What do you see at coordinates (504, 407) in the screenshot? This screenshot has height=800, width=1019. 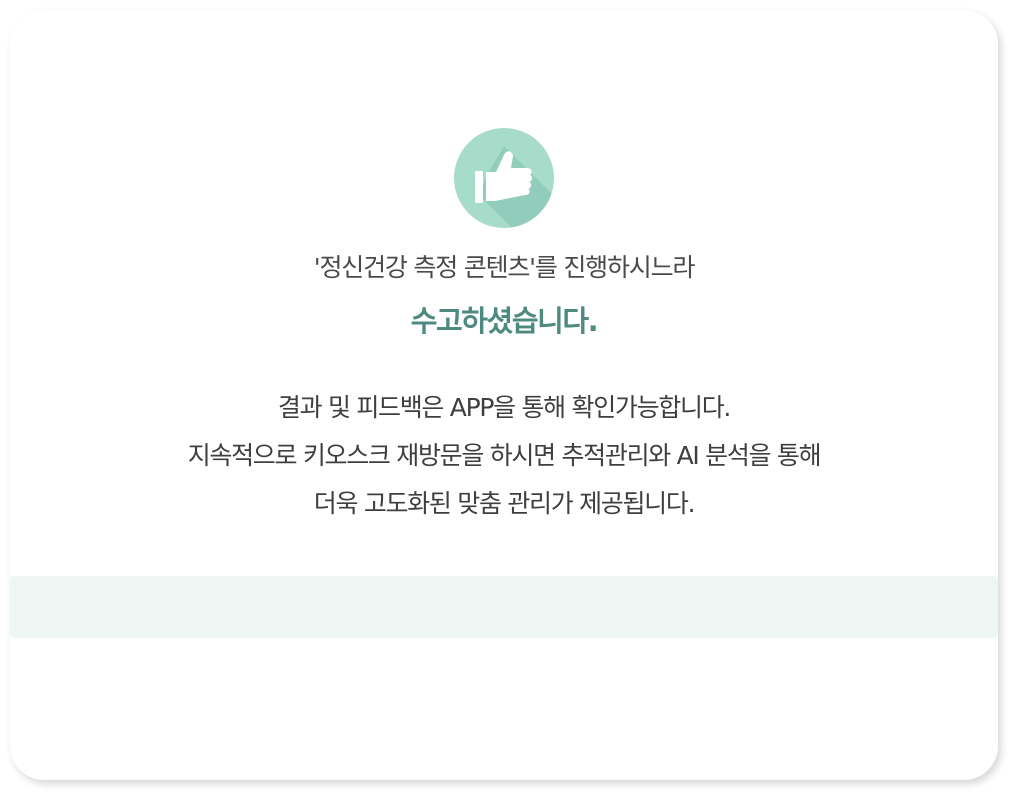 I see `info-line-app: 결과 및 피드백은 APP을 통해 확인가능합니다.` at bounding box center [504, 407].